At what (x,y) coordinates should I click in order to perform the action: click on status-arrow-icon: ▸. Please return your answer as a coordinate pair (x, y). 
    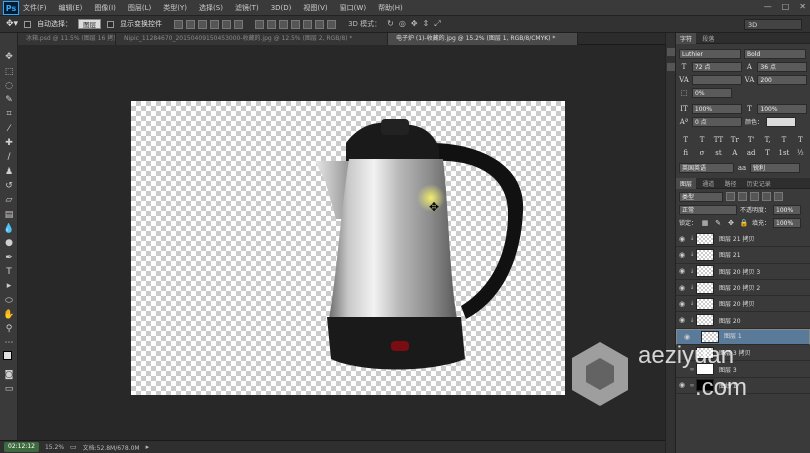
    Looking at the image, I should click on (148, 447).